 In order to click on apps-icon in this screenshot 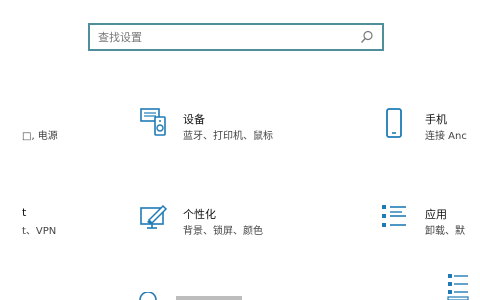, I will do `click(394, 216)`.